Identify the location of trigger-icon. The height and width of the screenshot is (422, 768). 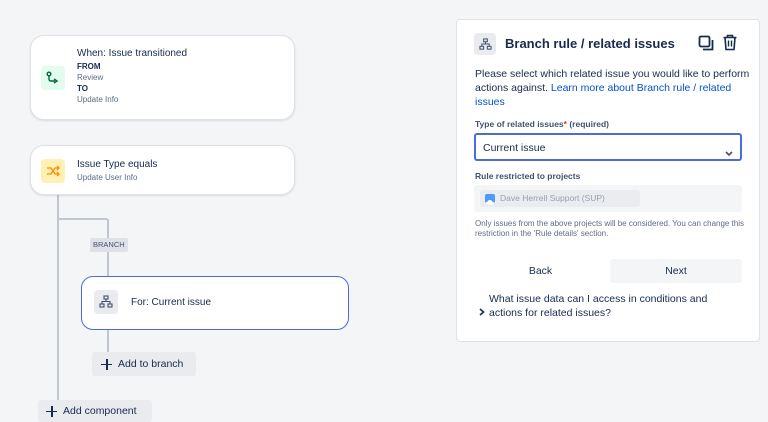
(53, 78).